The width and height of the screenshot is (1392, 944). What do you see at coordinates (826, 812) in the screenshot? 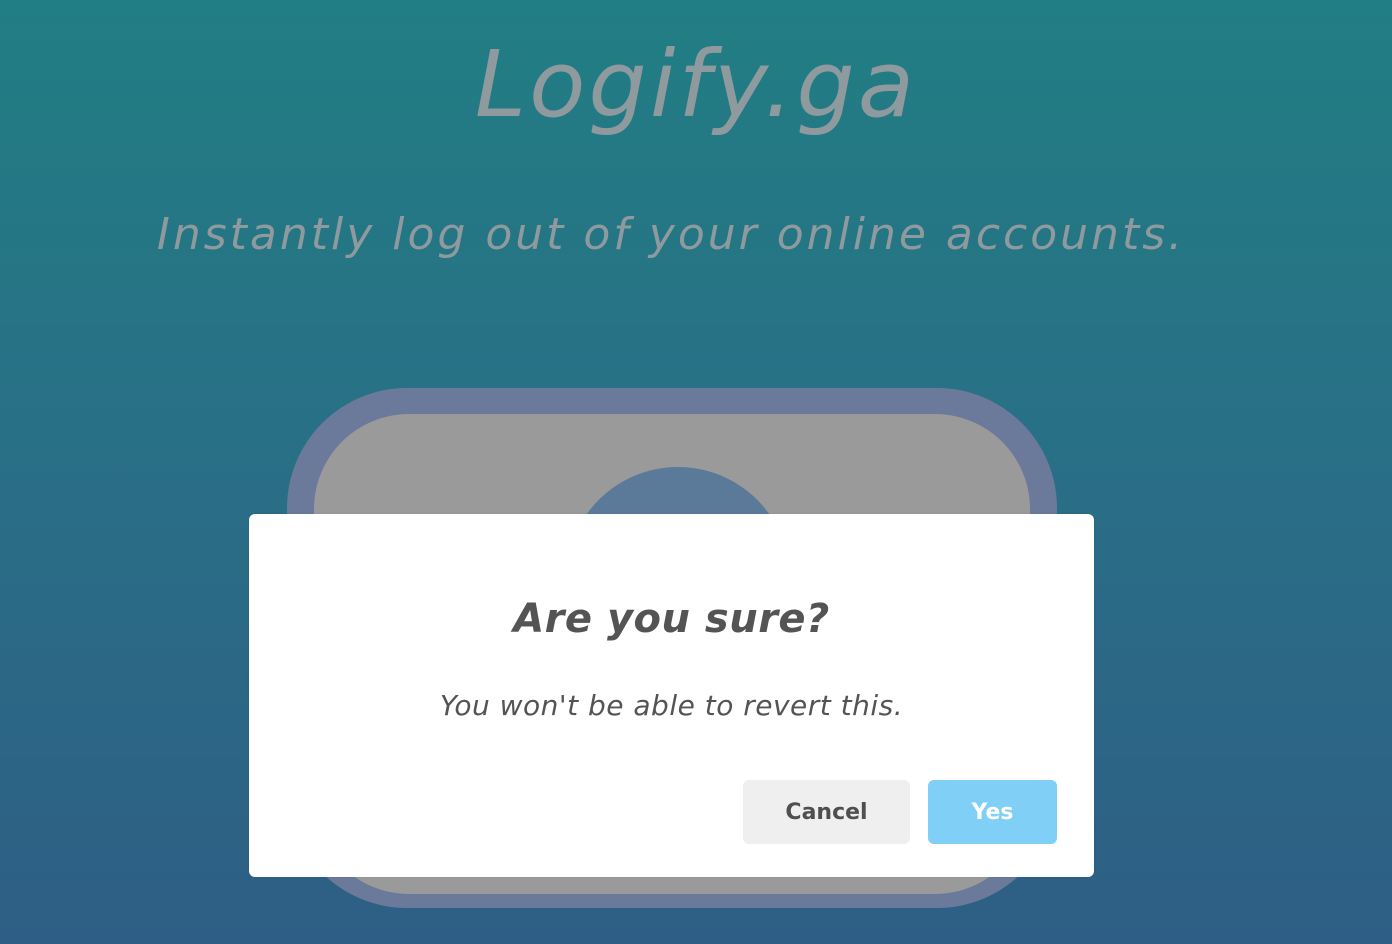
I see `cancel-button: Cancel` at bounding box center [826, 812].